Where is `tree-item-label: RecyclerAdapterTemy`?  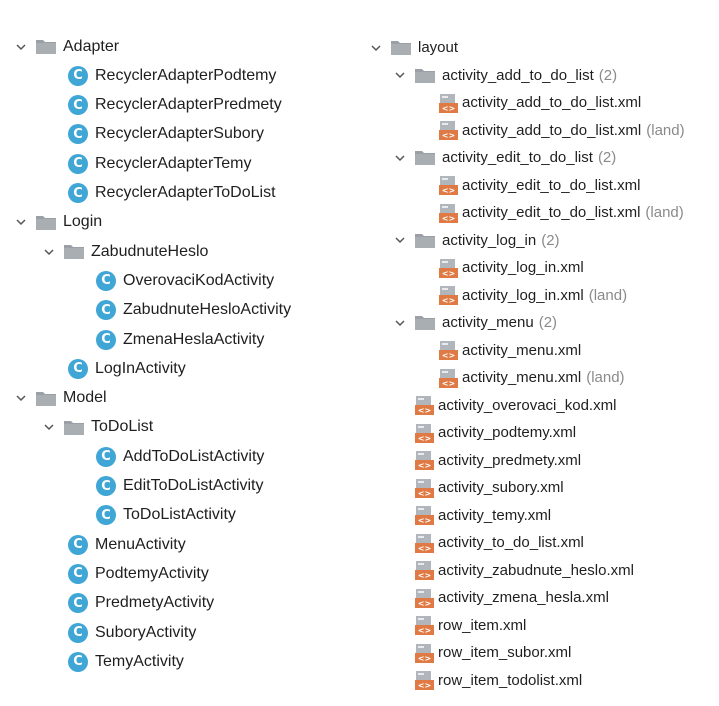
tree-item-label: RecyclerAdapterTemy is located at coordinates (173, 163).